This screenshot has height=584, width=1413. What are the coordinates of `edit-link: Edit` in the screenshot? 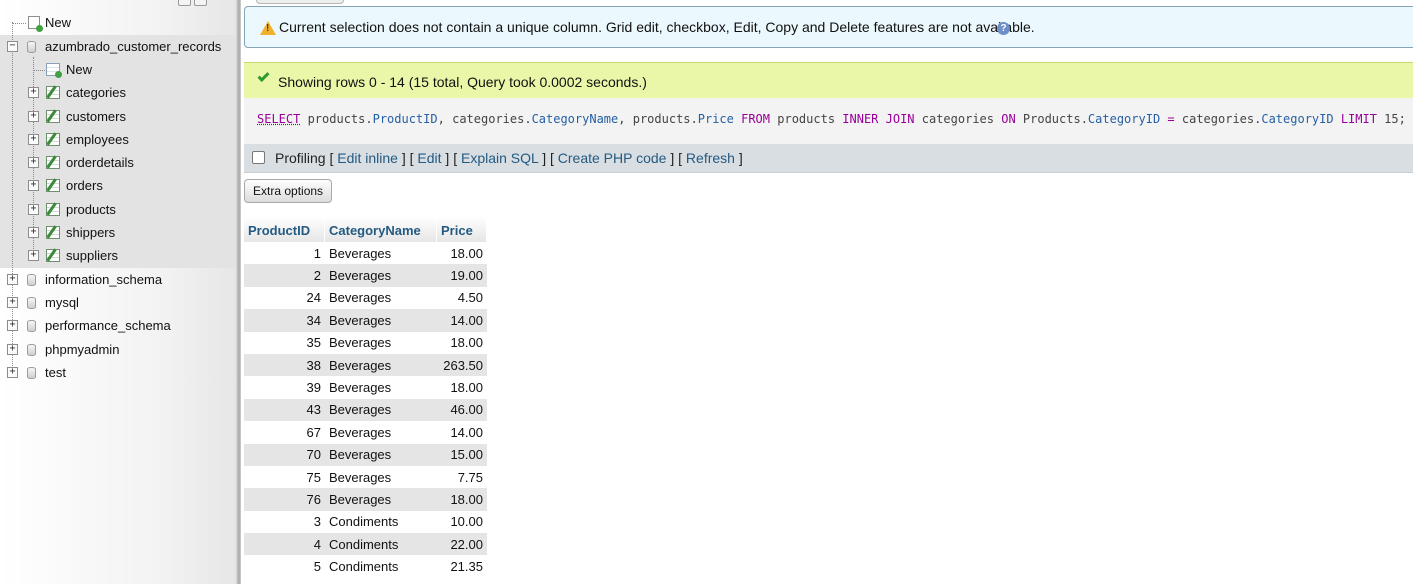 It's located at (429, 158).